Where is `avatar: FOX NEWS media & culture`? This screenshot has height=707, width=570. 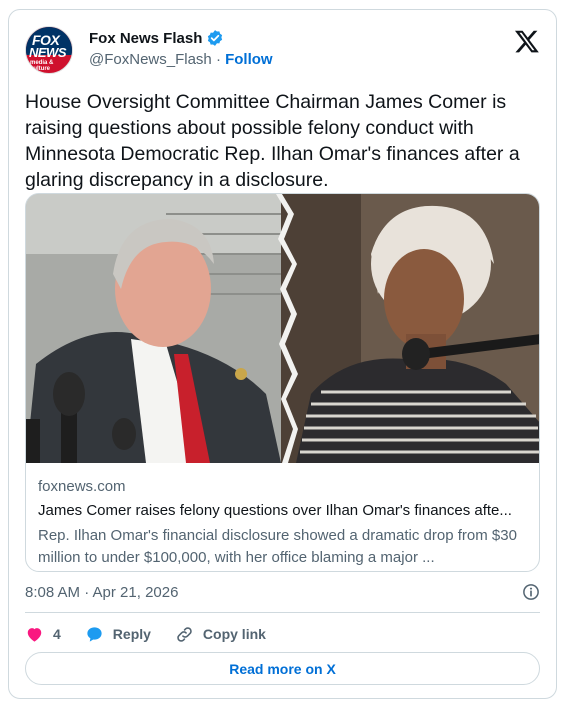 avatar: FOX NEWS media & culture is located at coordinates (49, 50).